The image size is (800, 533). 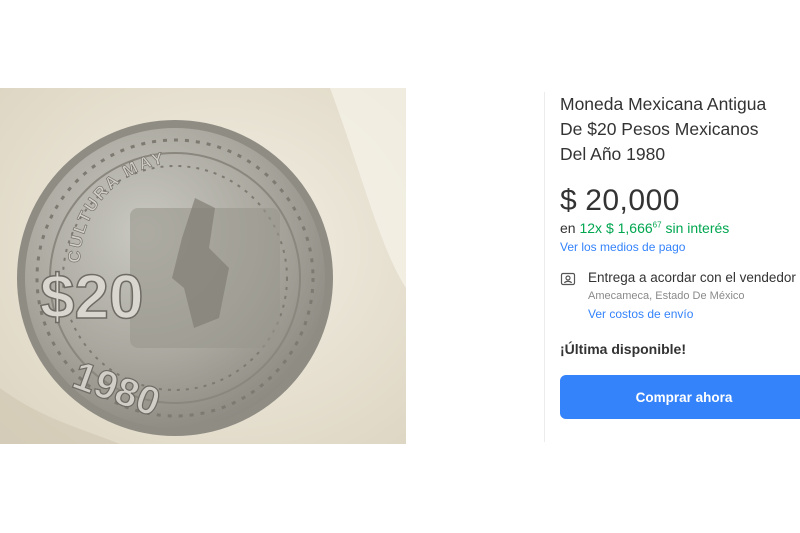 What do you see at coordinates (569, 200) in the screenshot?
I see `price-currency: $` at bounding box center [569, 200].